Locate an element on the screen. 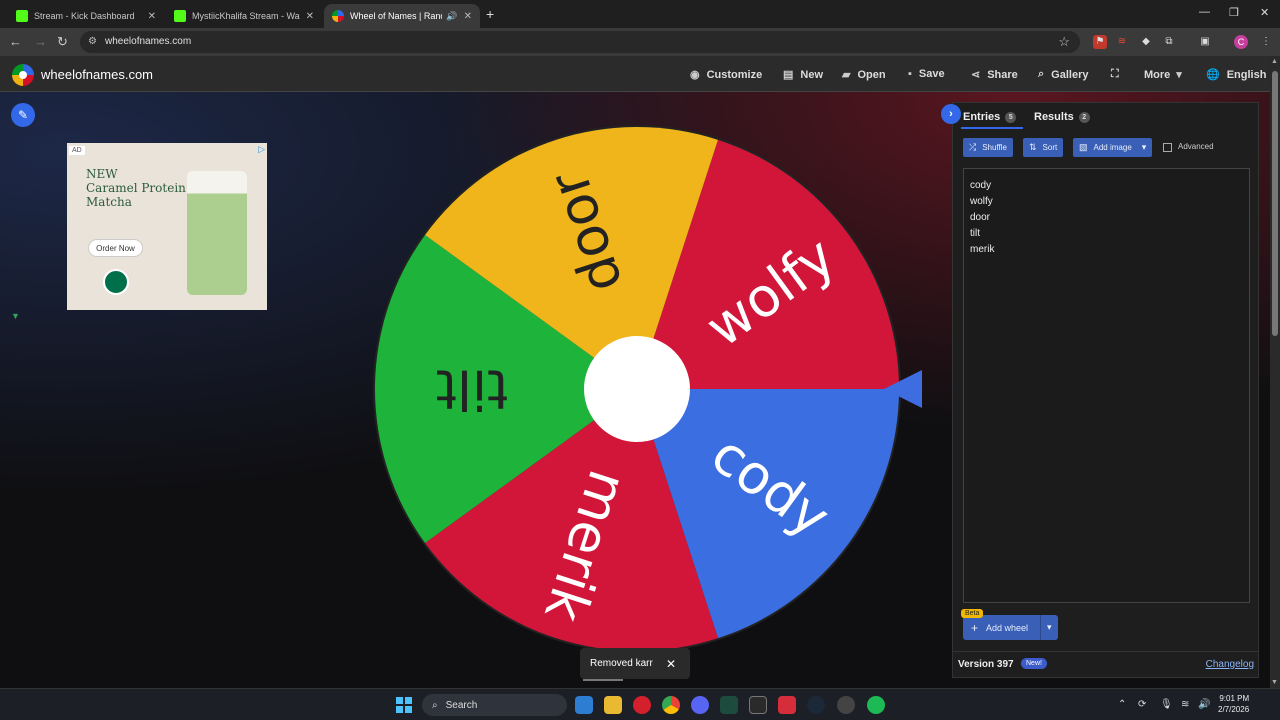 The width and height of the screenshot is (1280, 720). share-icon: ⋖ is located at coordinates (976, 75).